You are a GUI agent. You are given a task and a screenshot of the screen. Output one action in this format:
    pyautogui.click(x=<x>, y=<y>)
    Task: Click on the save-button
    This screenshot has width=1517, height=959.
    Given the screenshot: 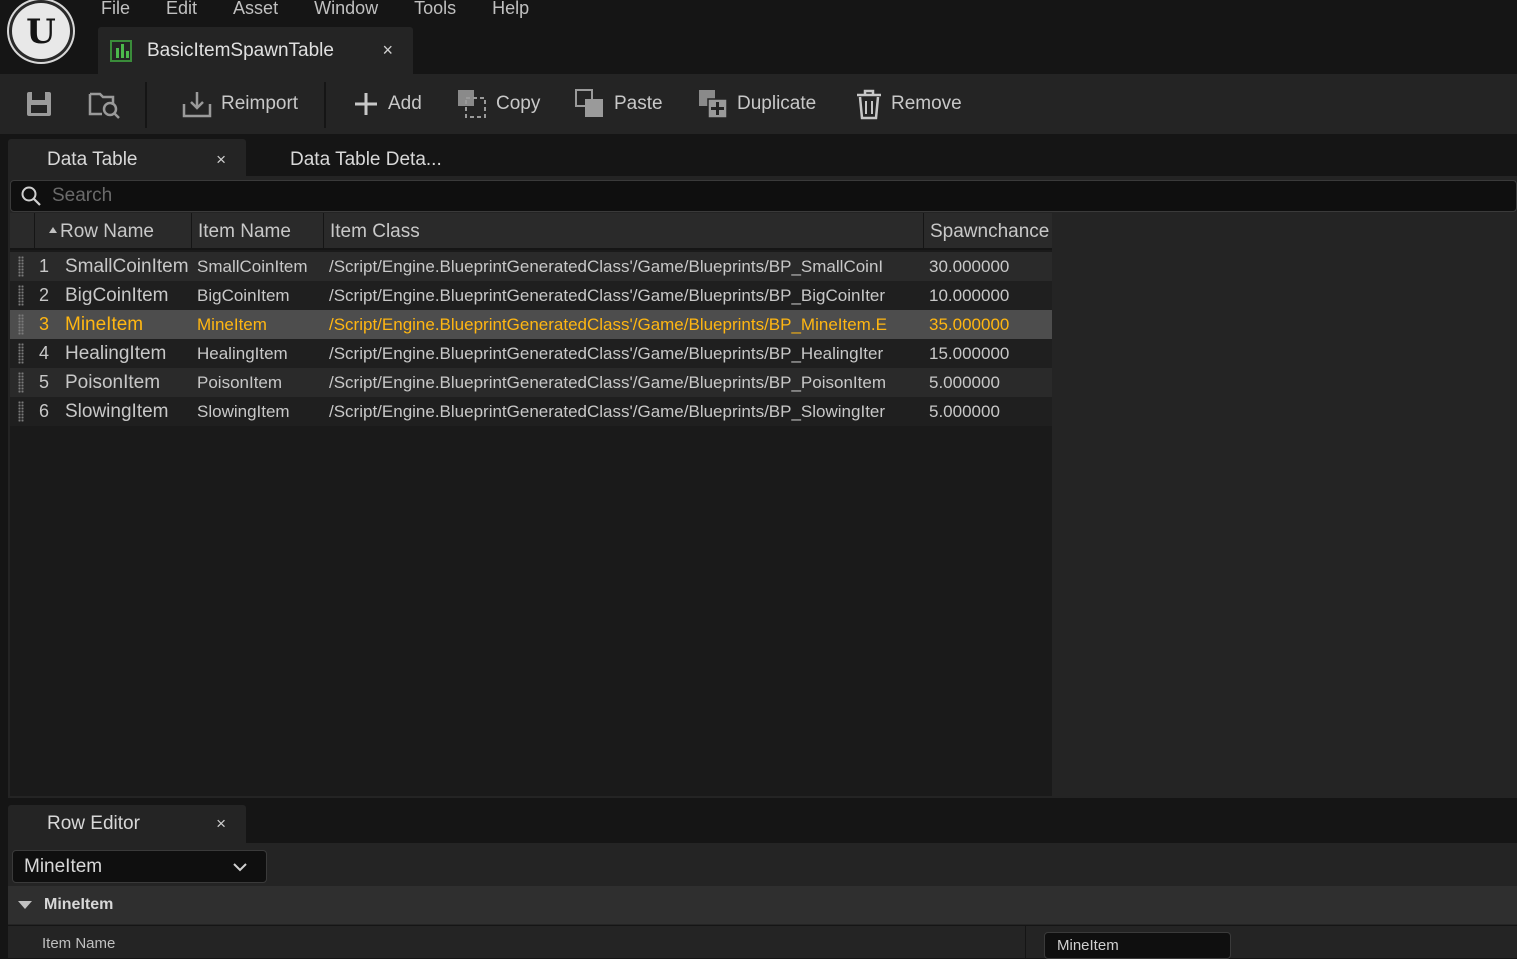 What is the action you would take?
    pyautogui.click(x=43, y=104)
    